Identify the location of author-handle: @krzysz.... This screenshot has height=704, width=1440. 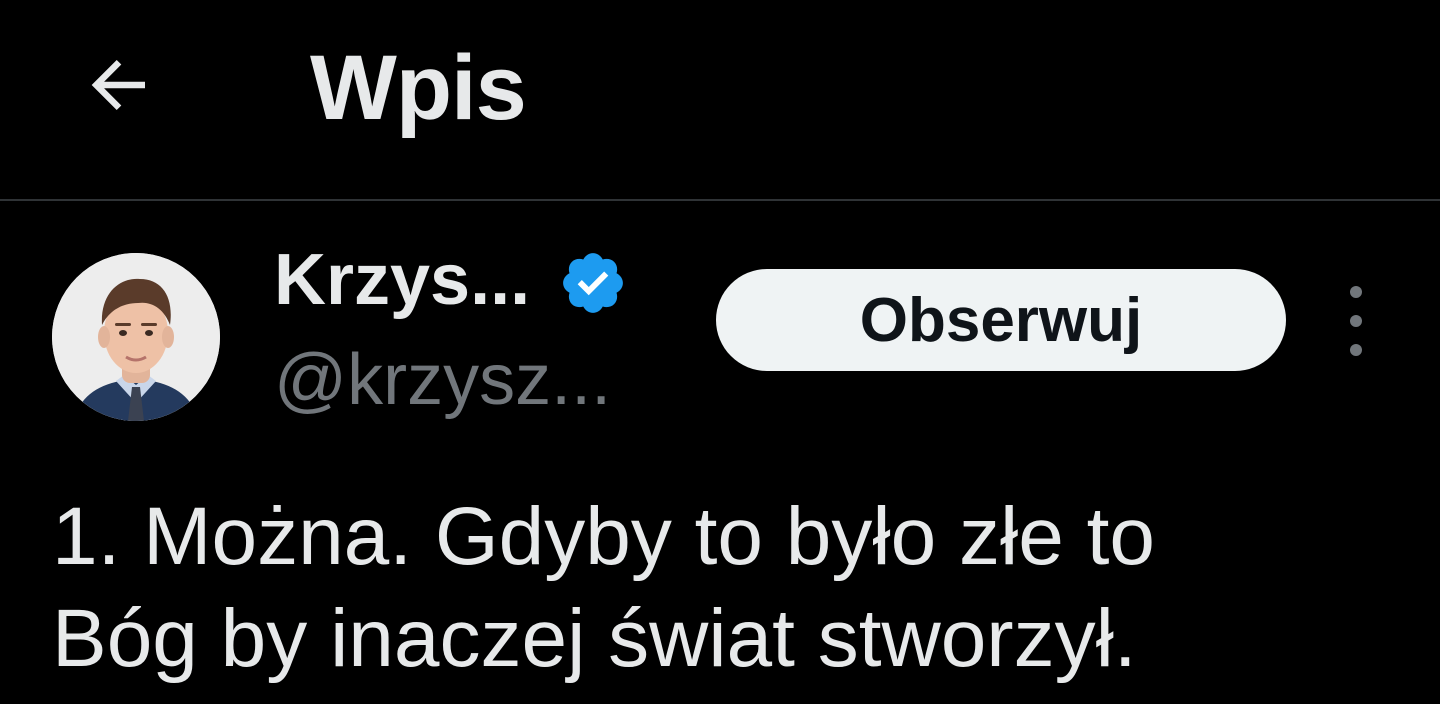
(442, 380).